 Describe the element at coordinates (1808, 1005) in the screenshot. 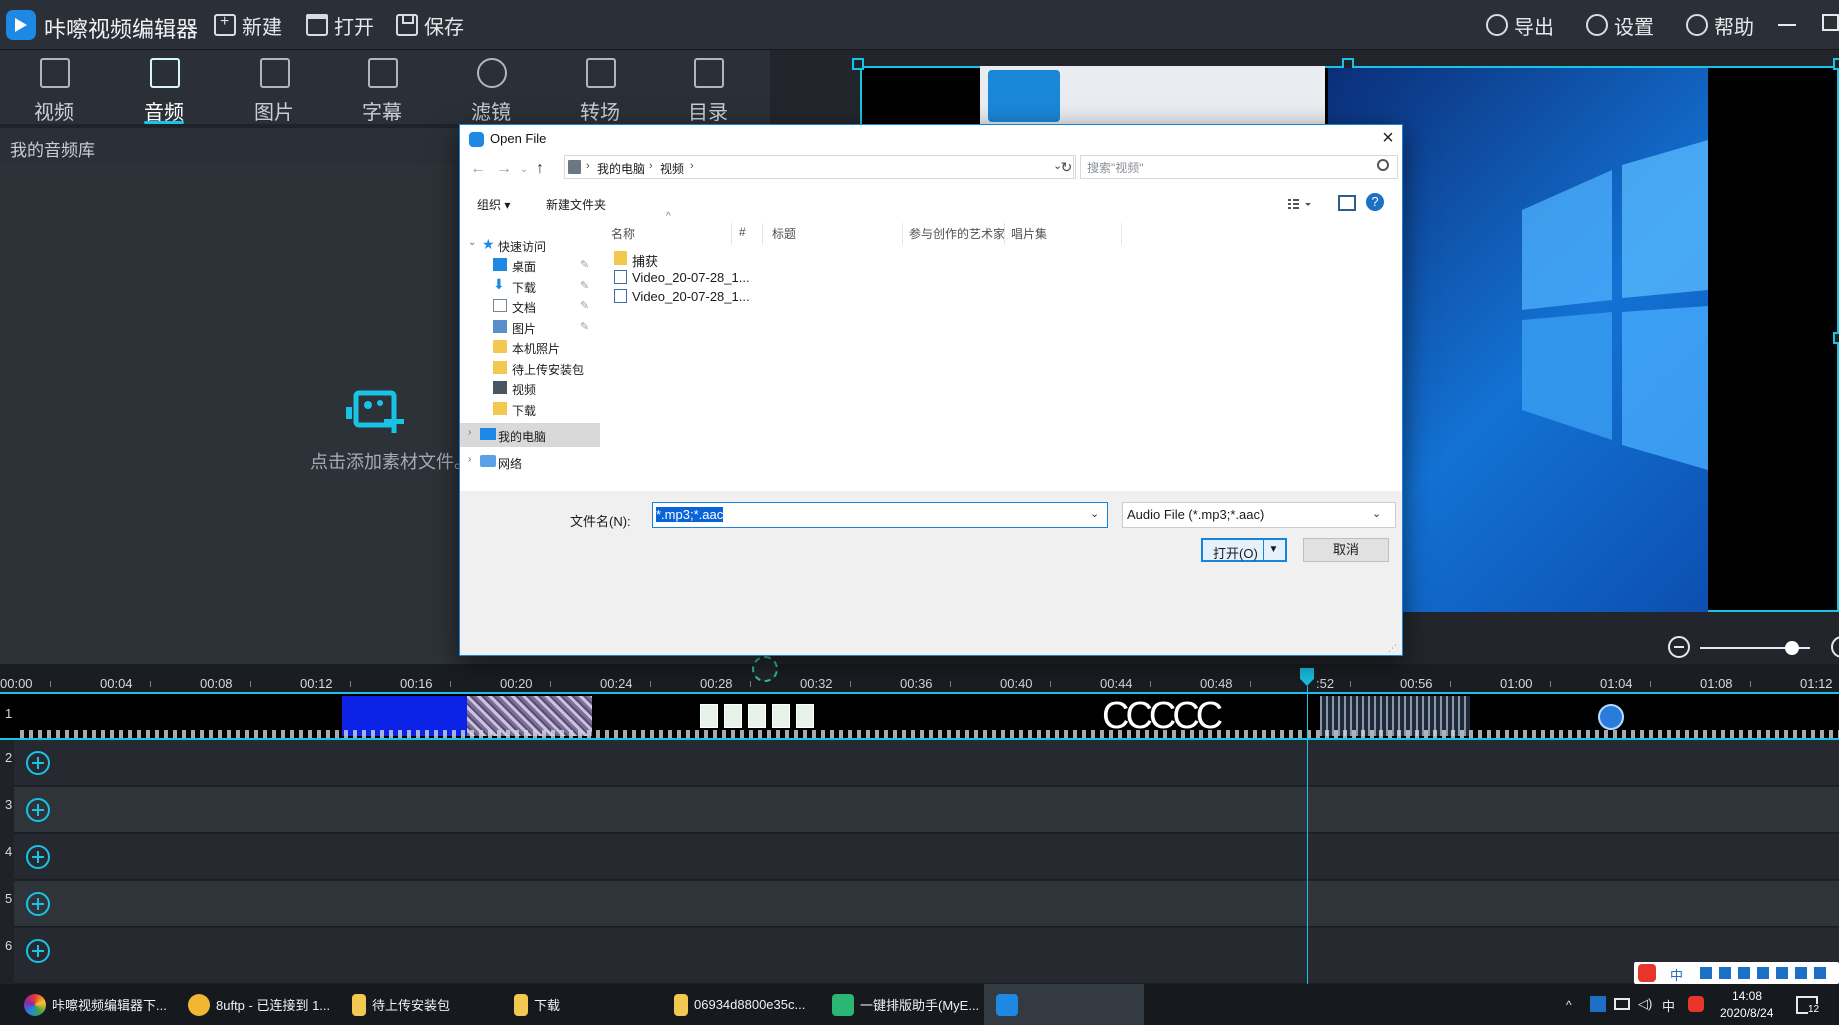

I see `notification-icon: 12` at that location.